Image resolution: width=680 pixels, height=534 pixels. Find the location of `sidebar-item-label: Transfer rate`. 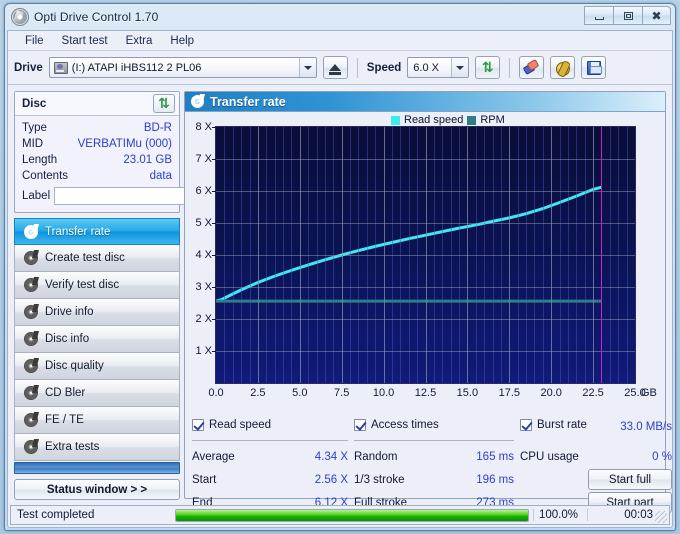

sidebar-item-label: Transfer rate is located at coordinates (78, 231).